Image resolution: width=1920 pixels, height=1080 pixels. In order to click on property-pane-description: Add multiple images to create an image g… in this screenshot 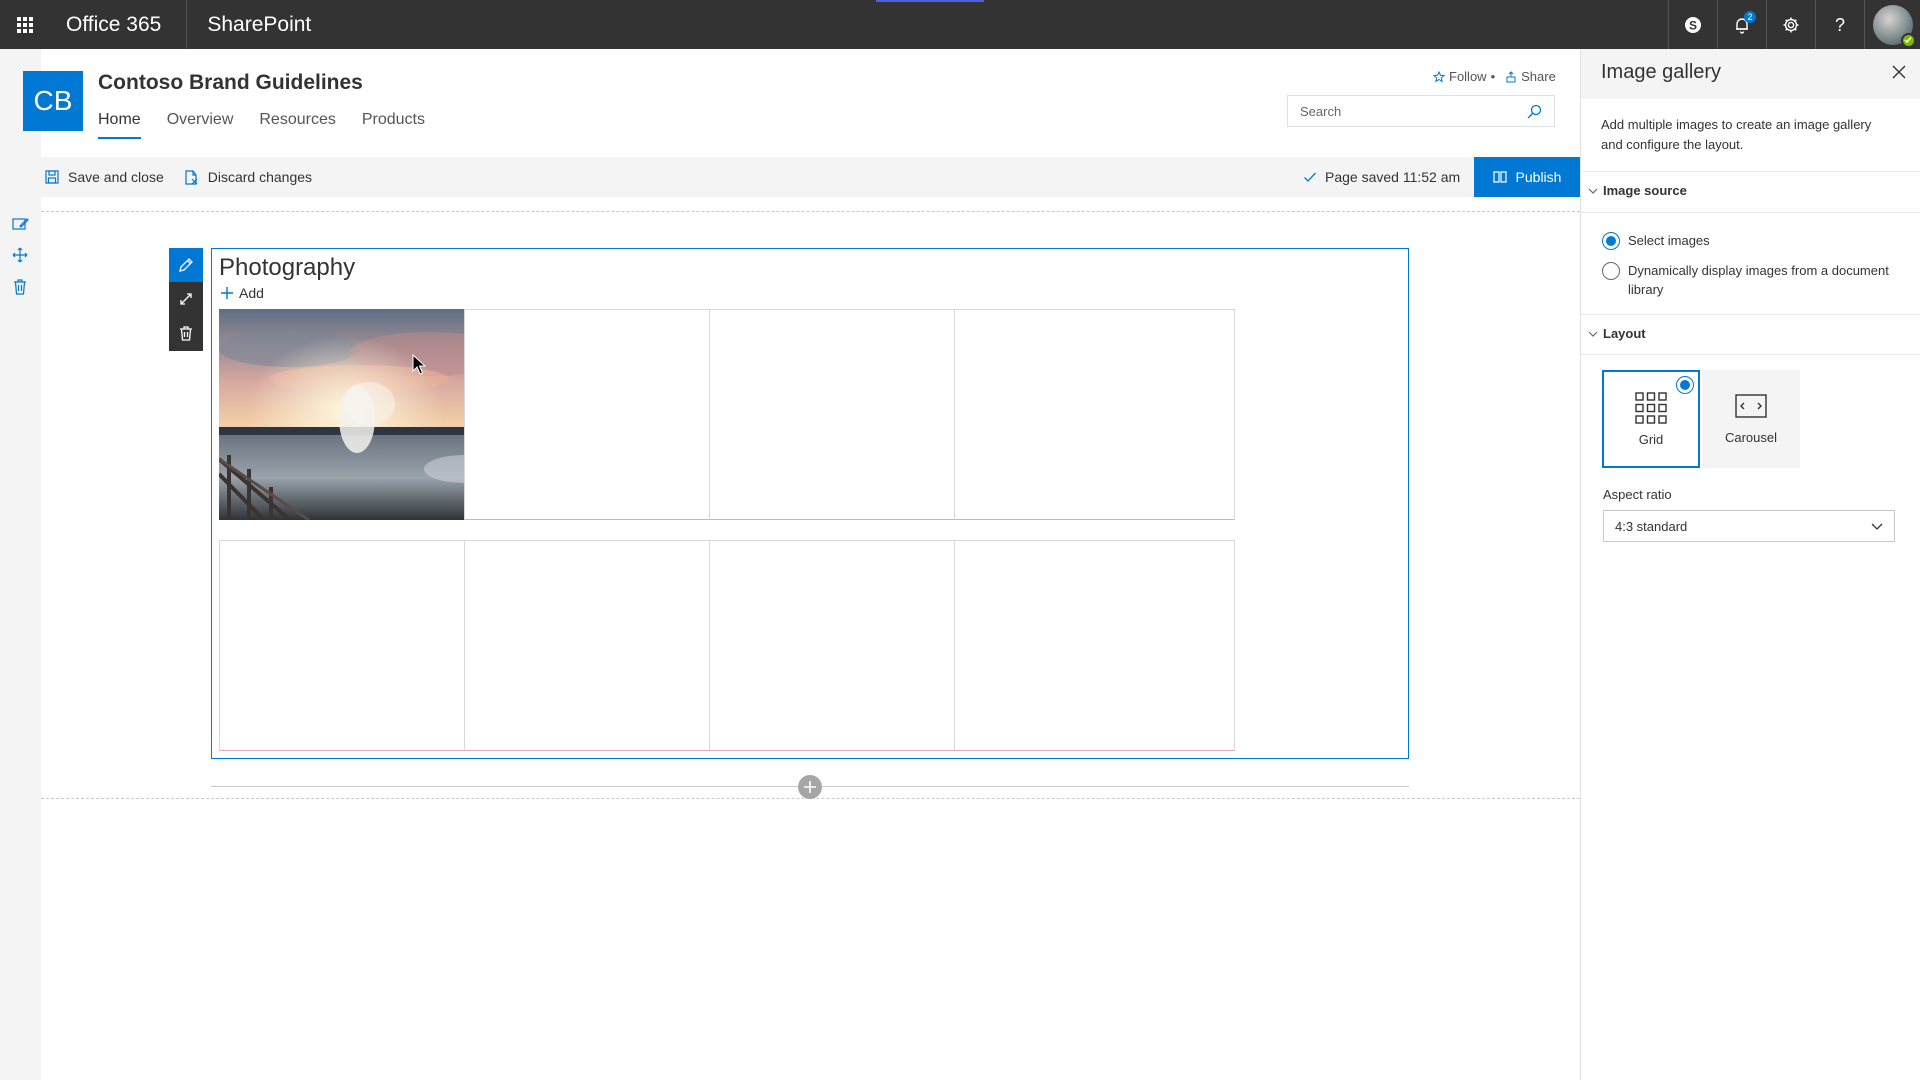, I will do `click(1736, 134)`.